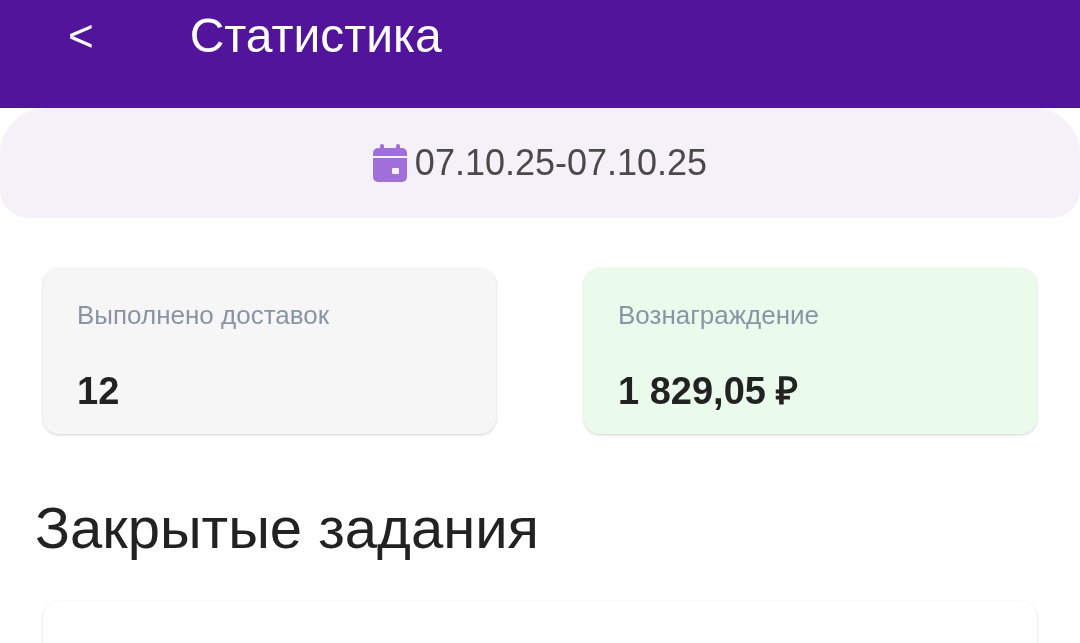  What do you see at coordinates (709, 391) in the screenshot?
I see `card-value: 1 829,05 ₽` at bounding box center [709, 391].